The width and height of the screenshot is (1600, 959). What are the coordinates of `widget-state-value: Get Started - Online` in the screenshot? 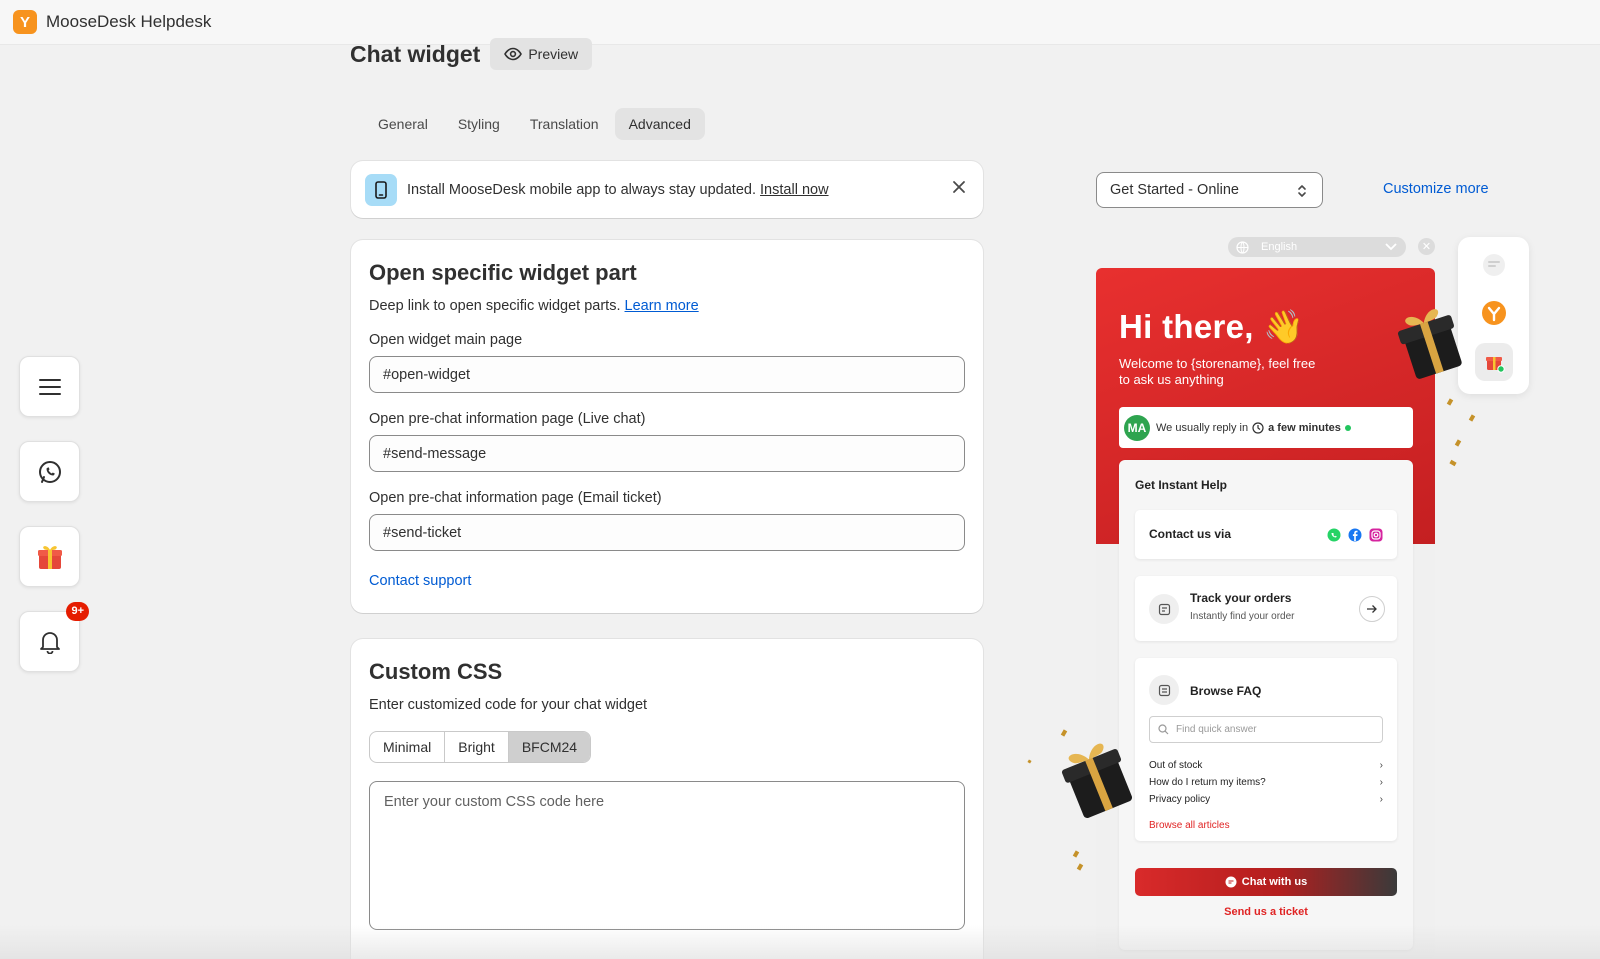 It's located at (1174, 190).